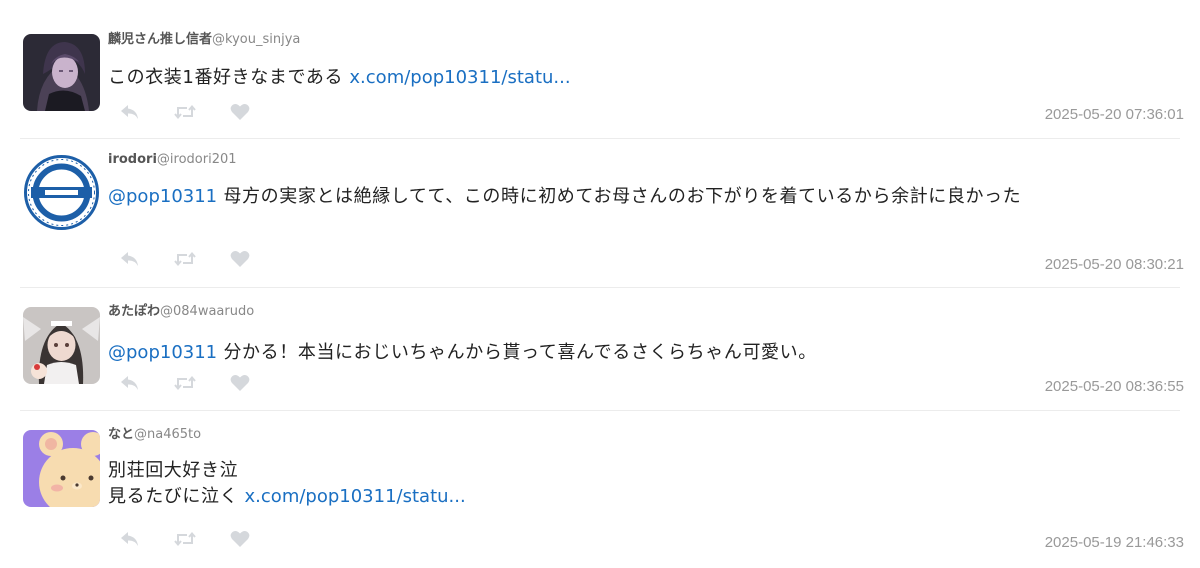  What do you see at coordinates (132, 159) in the screenshot?
I see `user-name: irodori` at bounding box center [132, 159].